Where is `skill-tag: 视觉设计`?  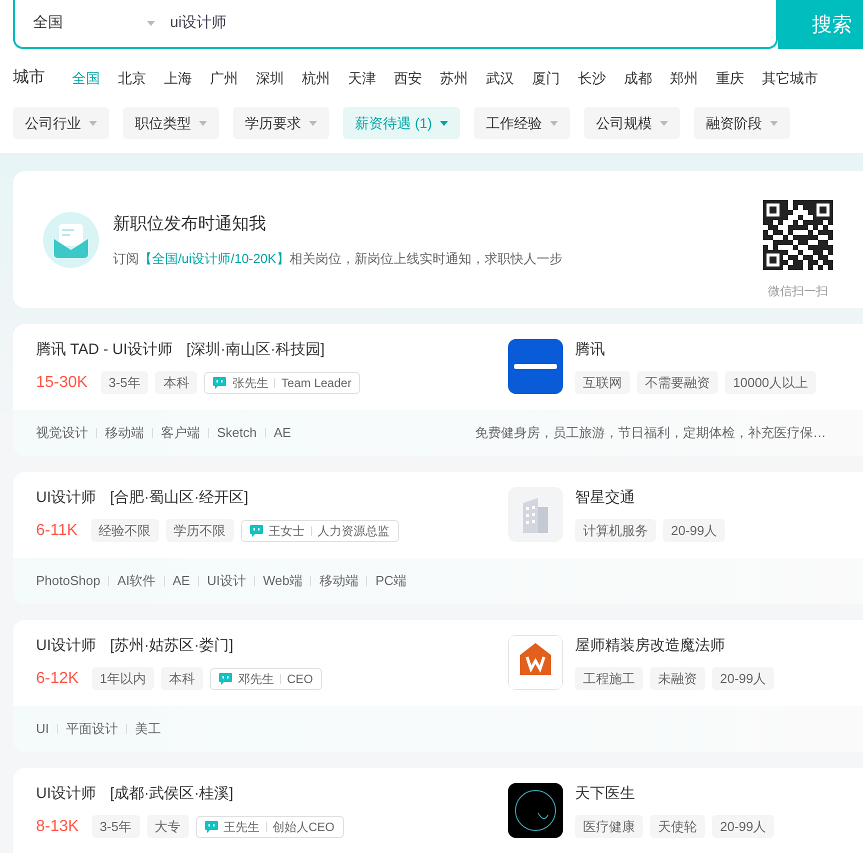 skill-tag: 视觉设计 is located at coordinates (62, 433).